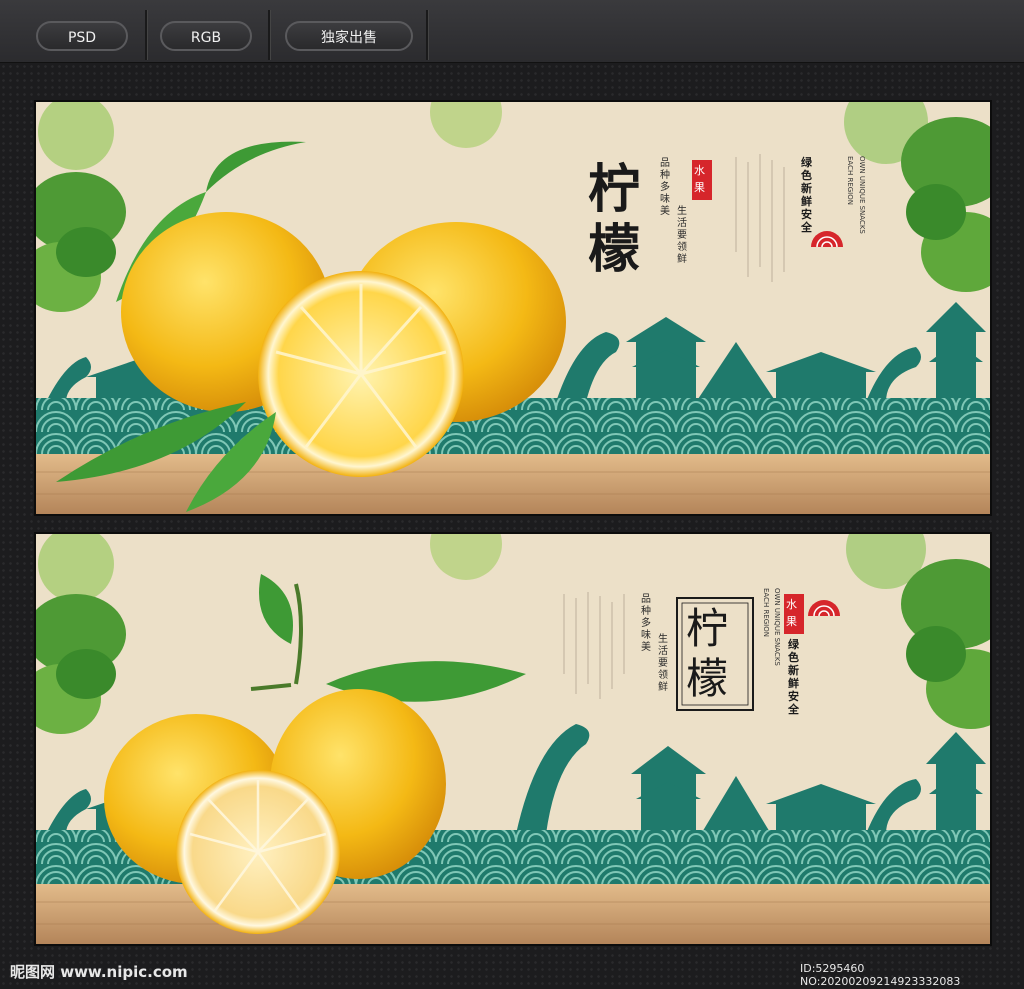 Image resolution: width=1024 pixels, height=989 pixels. Describe the element at coordinates (99, 972) in the screenshot. I see `site-brand: 昵图网 www.nipic.com` at that location.